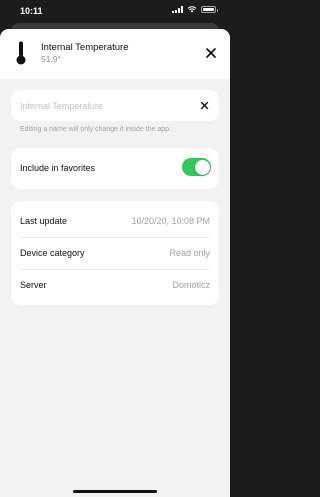 This screenshot has height=497, width=320. Describe the element at coordinates (202, 167) in the screenshot. I see `toggle-knob` at that location.